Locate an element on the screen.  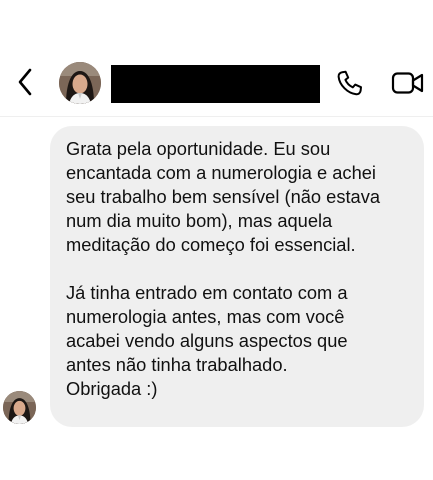
contact-avatar is located at coordinates (80, 83).